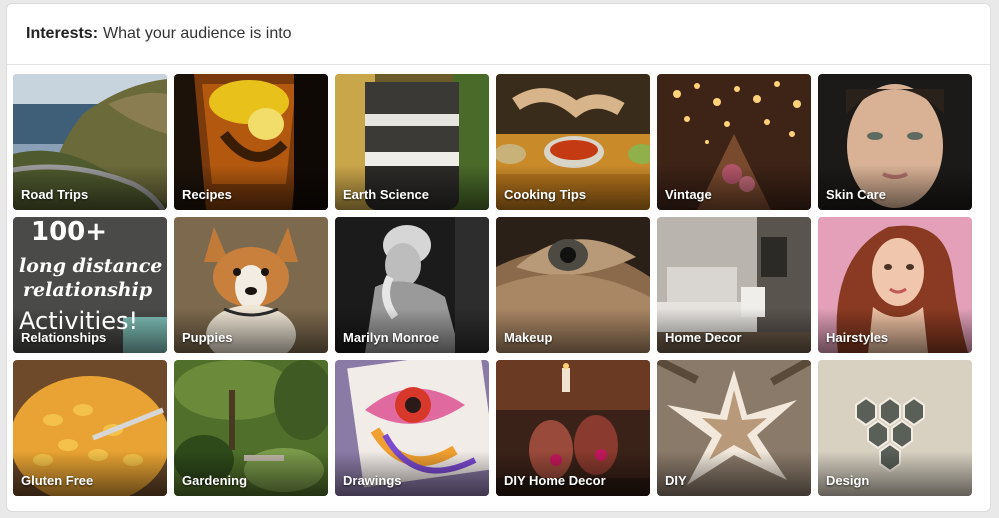 Image resolution: width=999 pixels, height=518 pixels. Describe the element at coordinates (848, 480) in the screenshot. I see `tile-label: Design` at that location.